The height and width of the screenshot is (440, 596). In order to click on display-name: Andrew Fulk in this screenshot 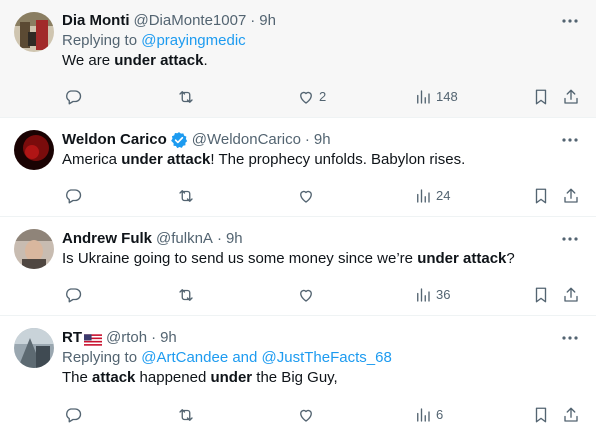, I will do `click(107, 239)`.